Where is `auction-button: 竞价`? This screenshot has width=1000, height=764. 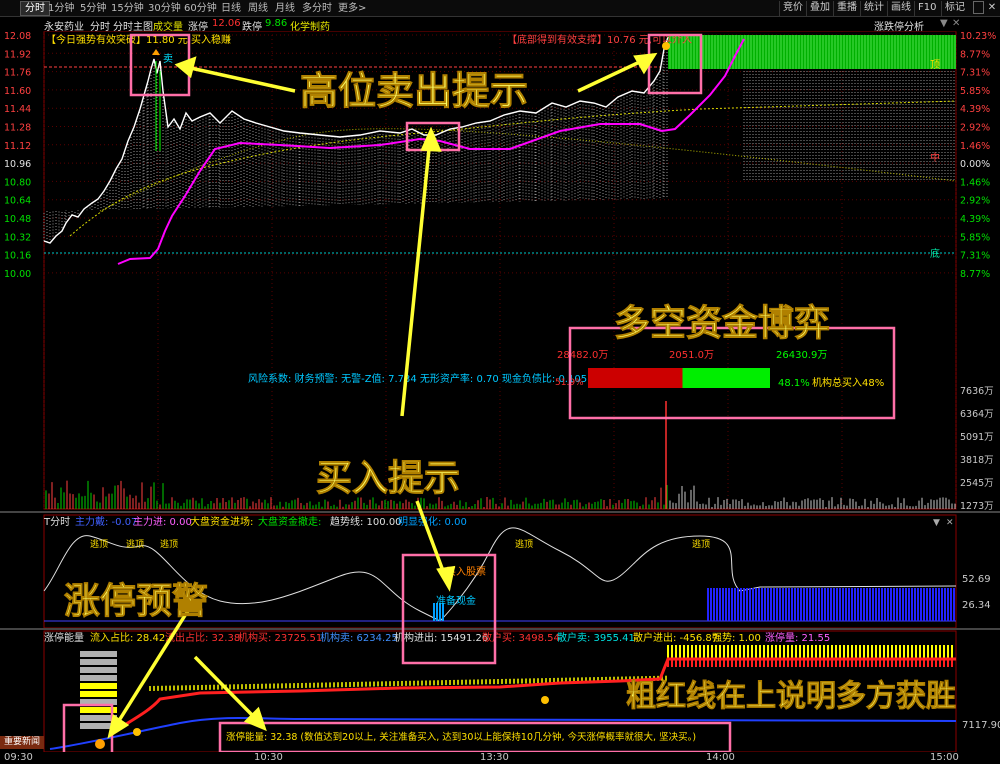 auction-button: 竞价 is located at coordinates (791, 8).